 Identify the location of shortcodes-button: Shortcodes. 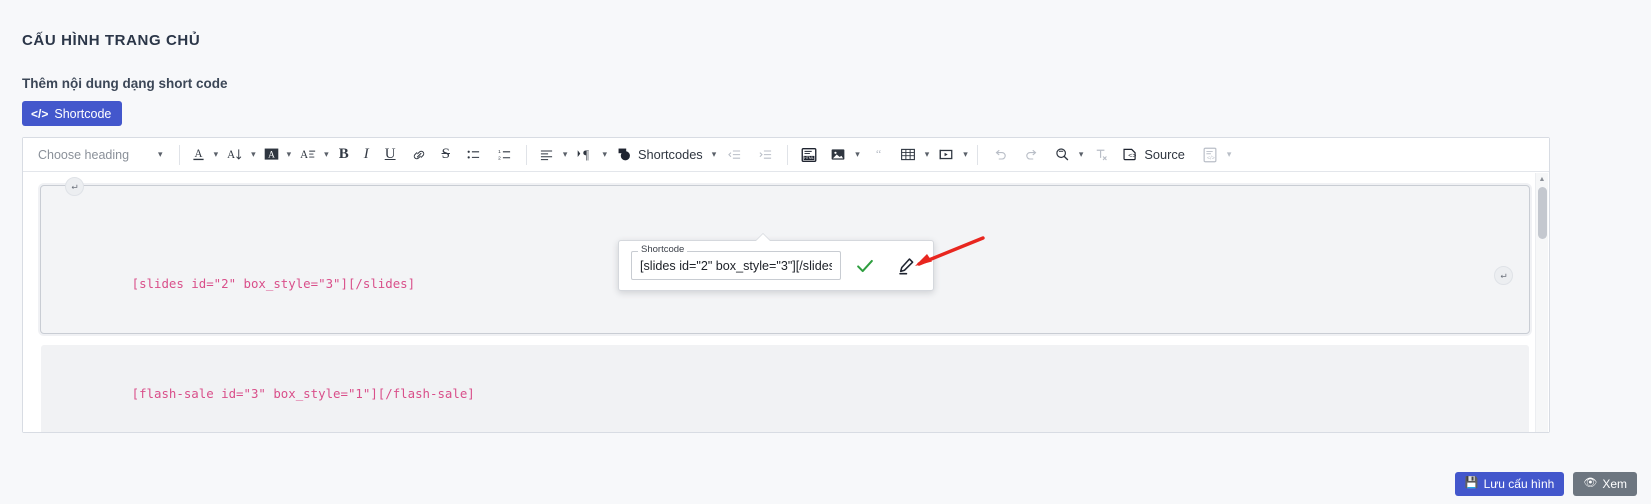
(659, 155).